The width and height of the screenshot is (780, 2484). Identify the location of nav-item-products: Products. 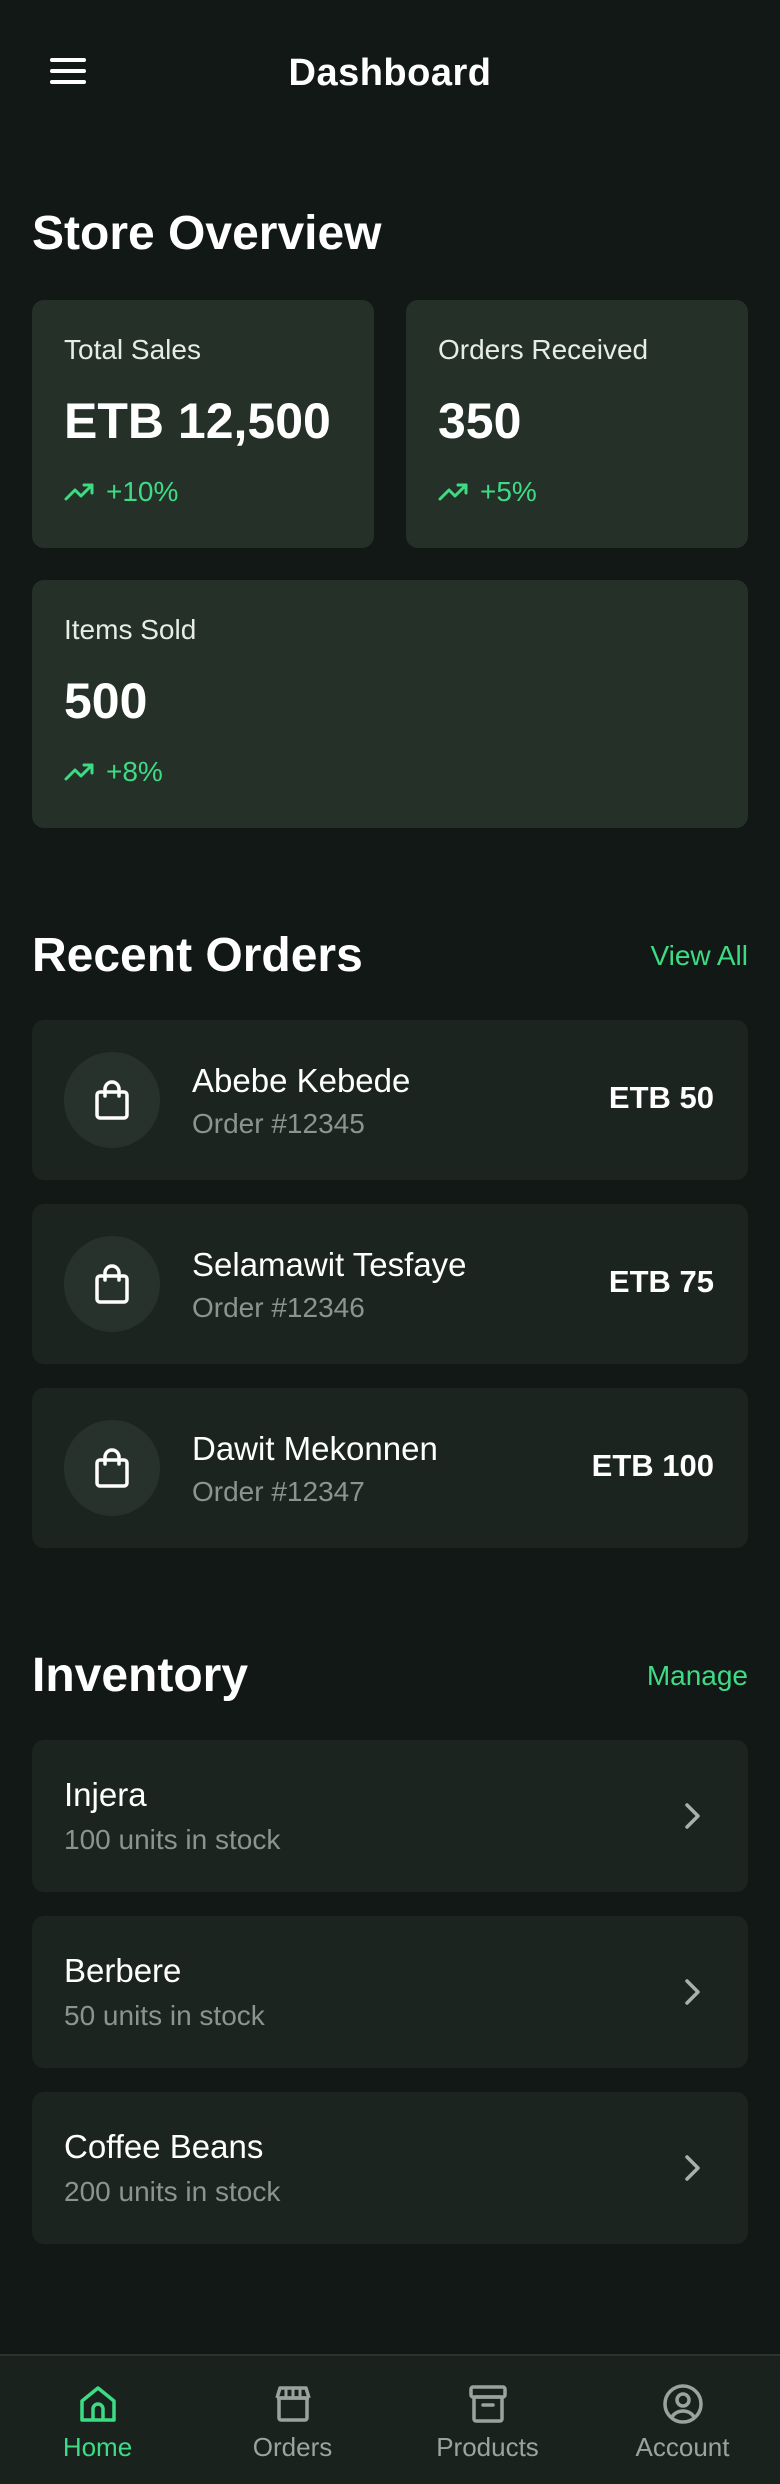
(487, 2420).